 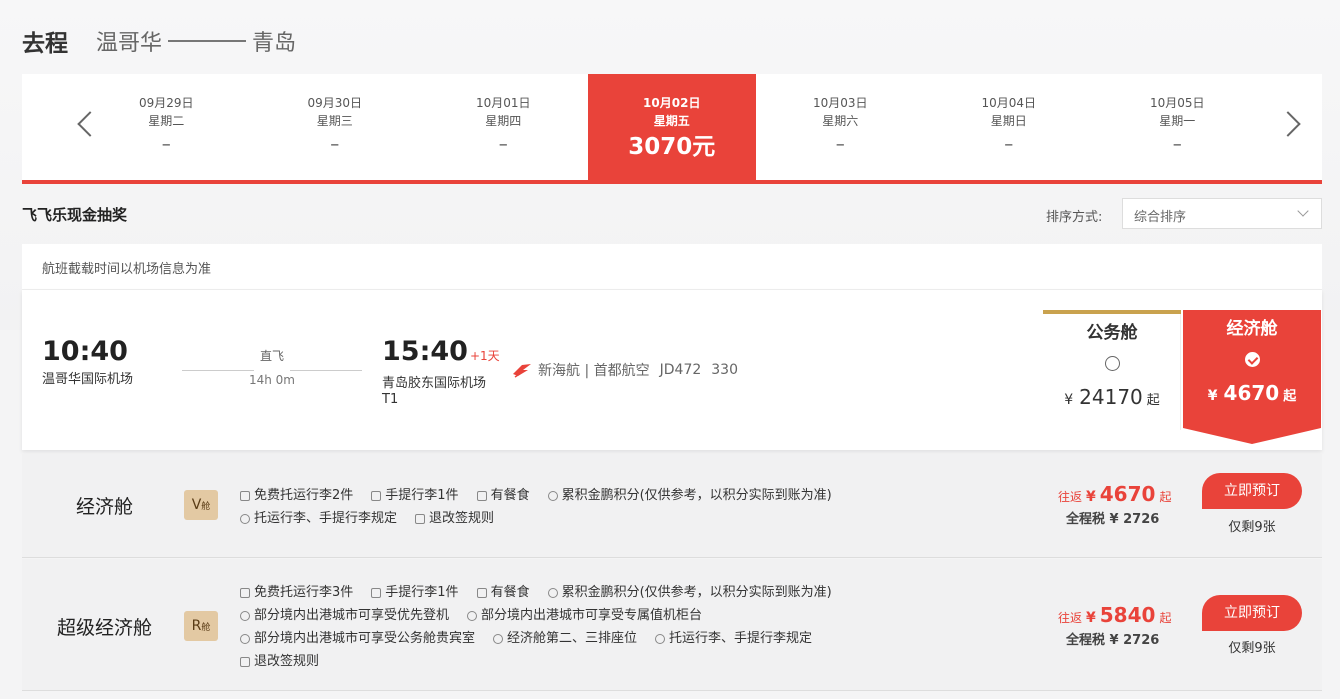 I want to click on cabin-business: 公务舱 ¥24170 起, so click(x=1112, y=370).